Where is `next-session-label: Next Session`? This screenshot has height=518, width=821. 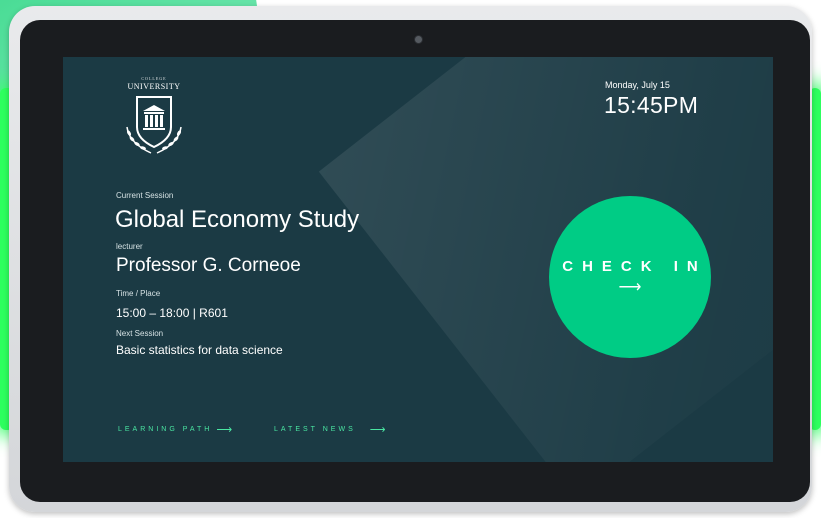
next-session-label: Next Session is located at coordinates (140, 333).